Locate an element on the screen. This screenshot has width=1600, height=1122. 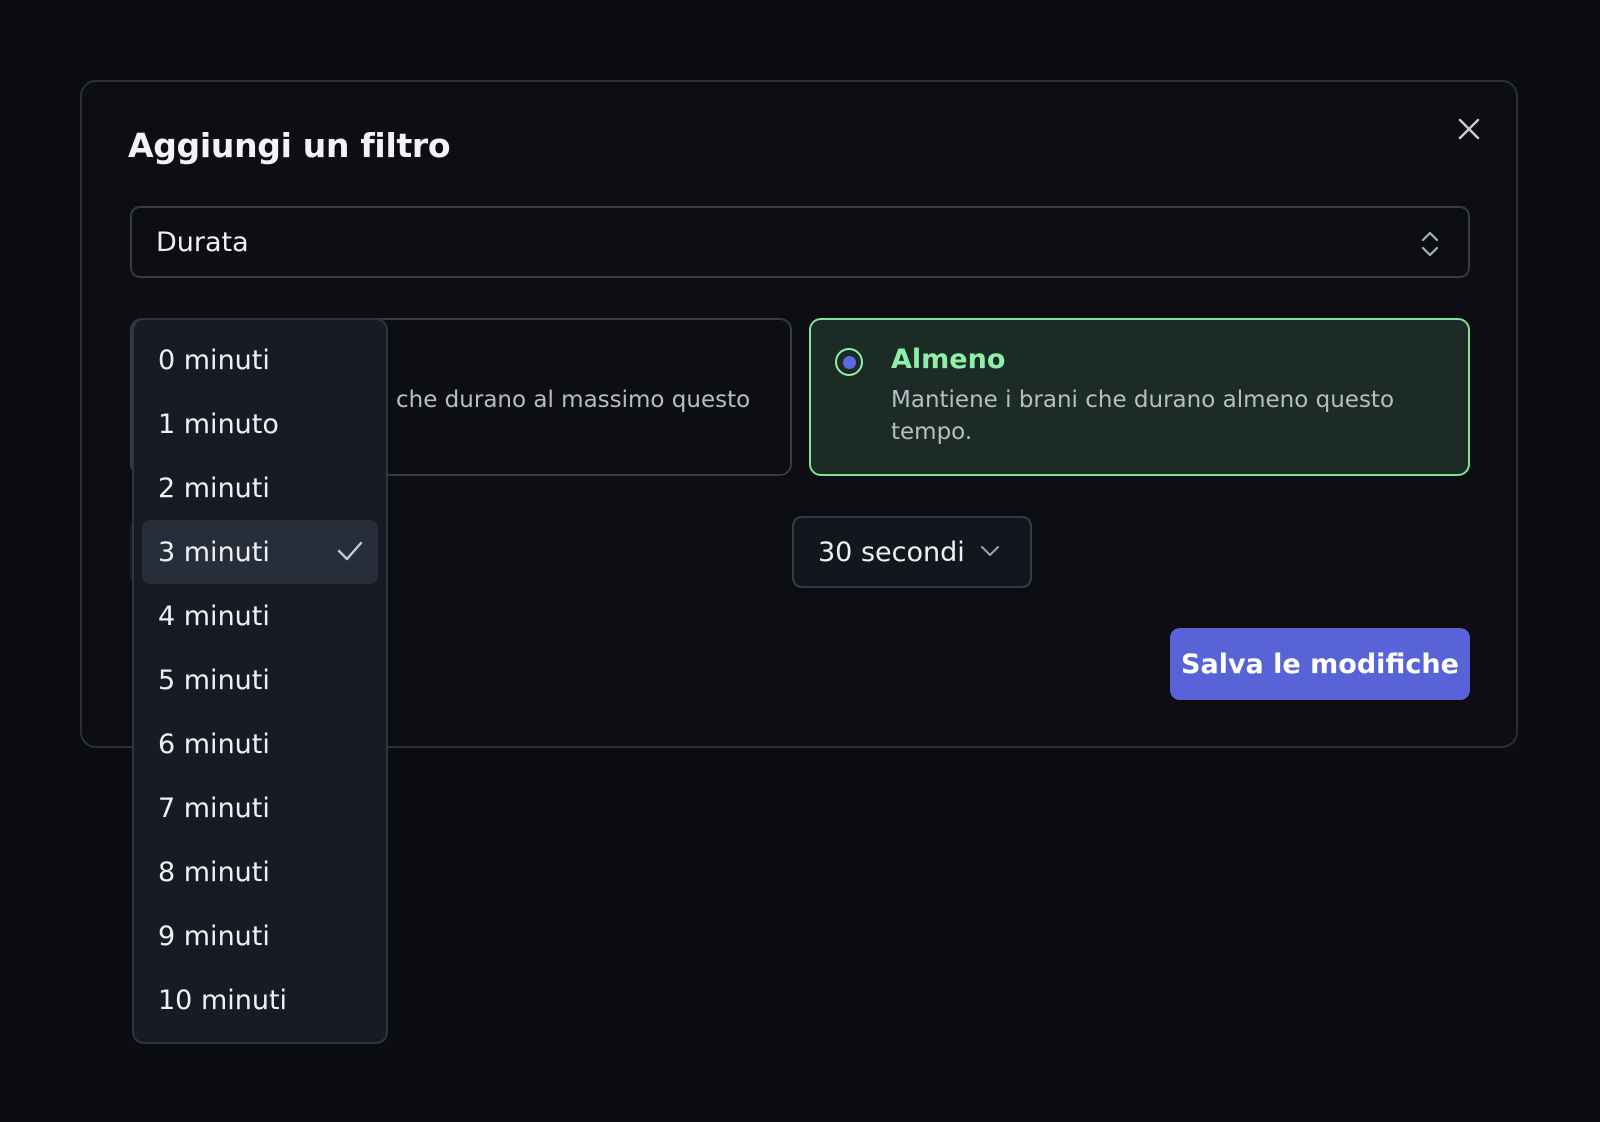
dropdown-option: 10 minuti is located at coordinates (260, 1000).